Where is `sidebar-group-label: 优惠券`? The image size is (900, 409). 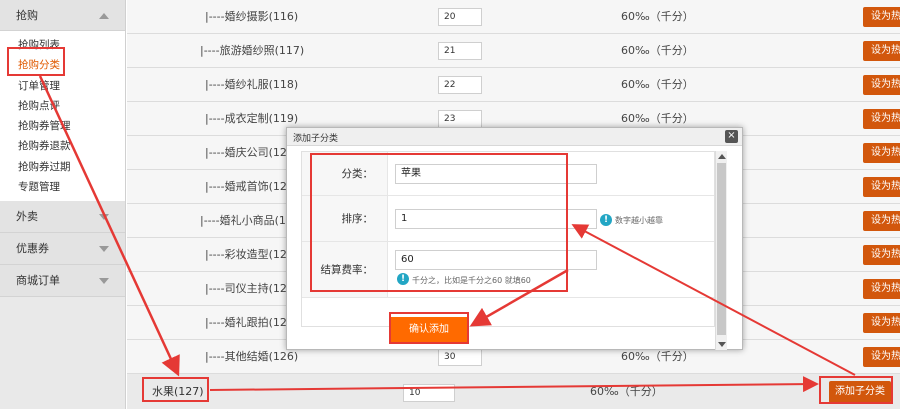 sidebar-group-label: 优惠券 is located at coordinates (32, 248).